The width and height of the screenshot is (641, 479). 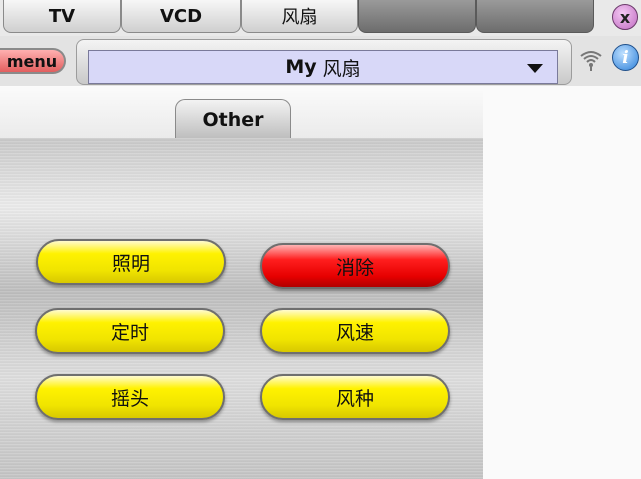 What do you see at coordinates (355, 266) in the screenshot?
I see `clear-button: 消除` at bounding box center [355, 266].